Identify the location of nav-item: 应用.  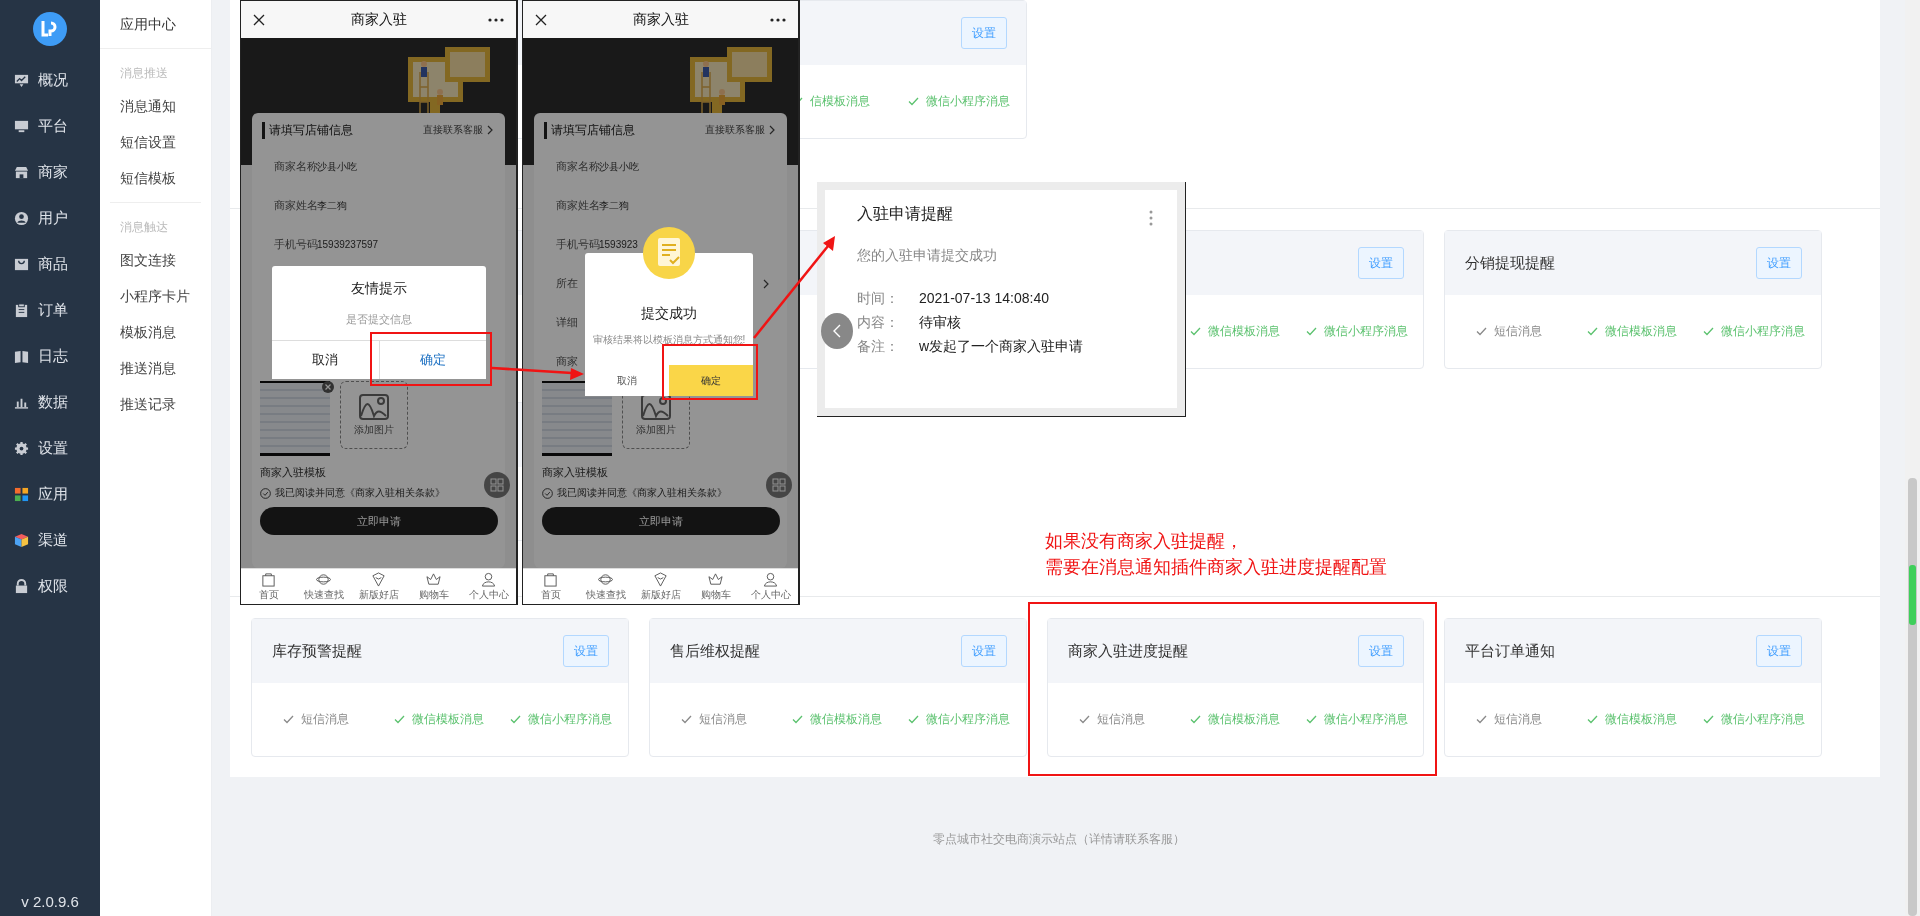
(50, 494).